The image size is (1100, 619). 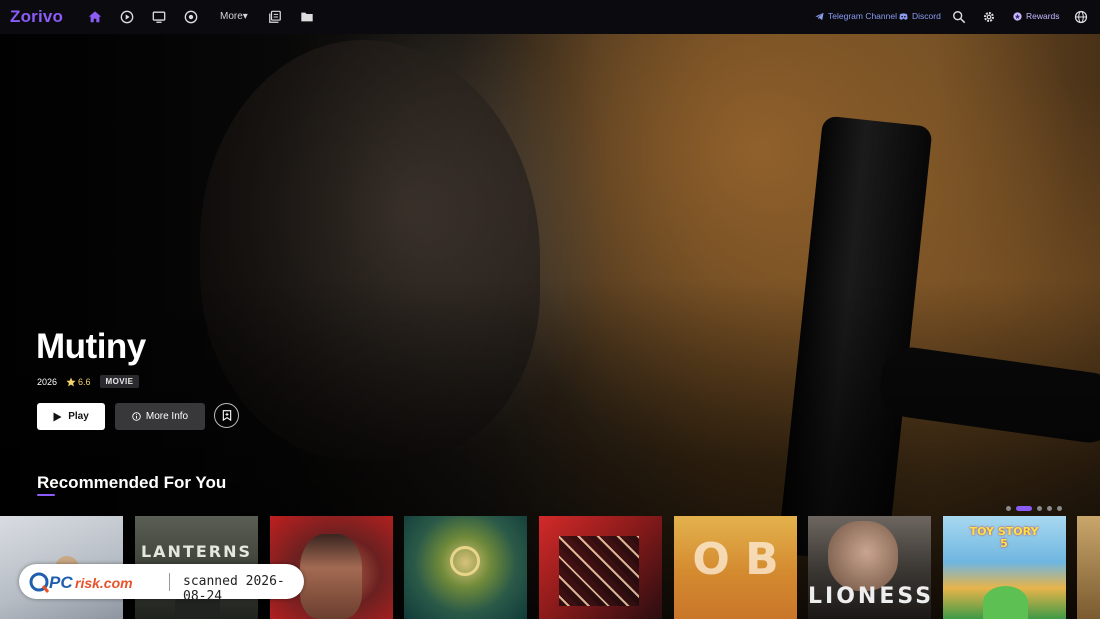 What do you see at coordinates (959, 17) in the screenshot?
I see `search-icon` at bounding box center [959, 17].